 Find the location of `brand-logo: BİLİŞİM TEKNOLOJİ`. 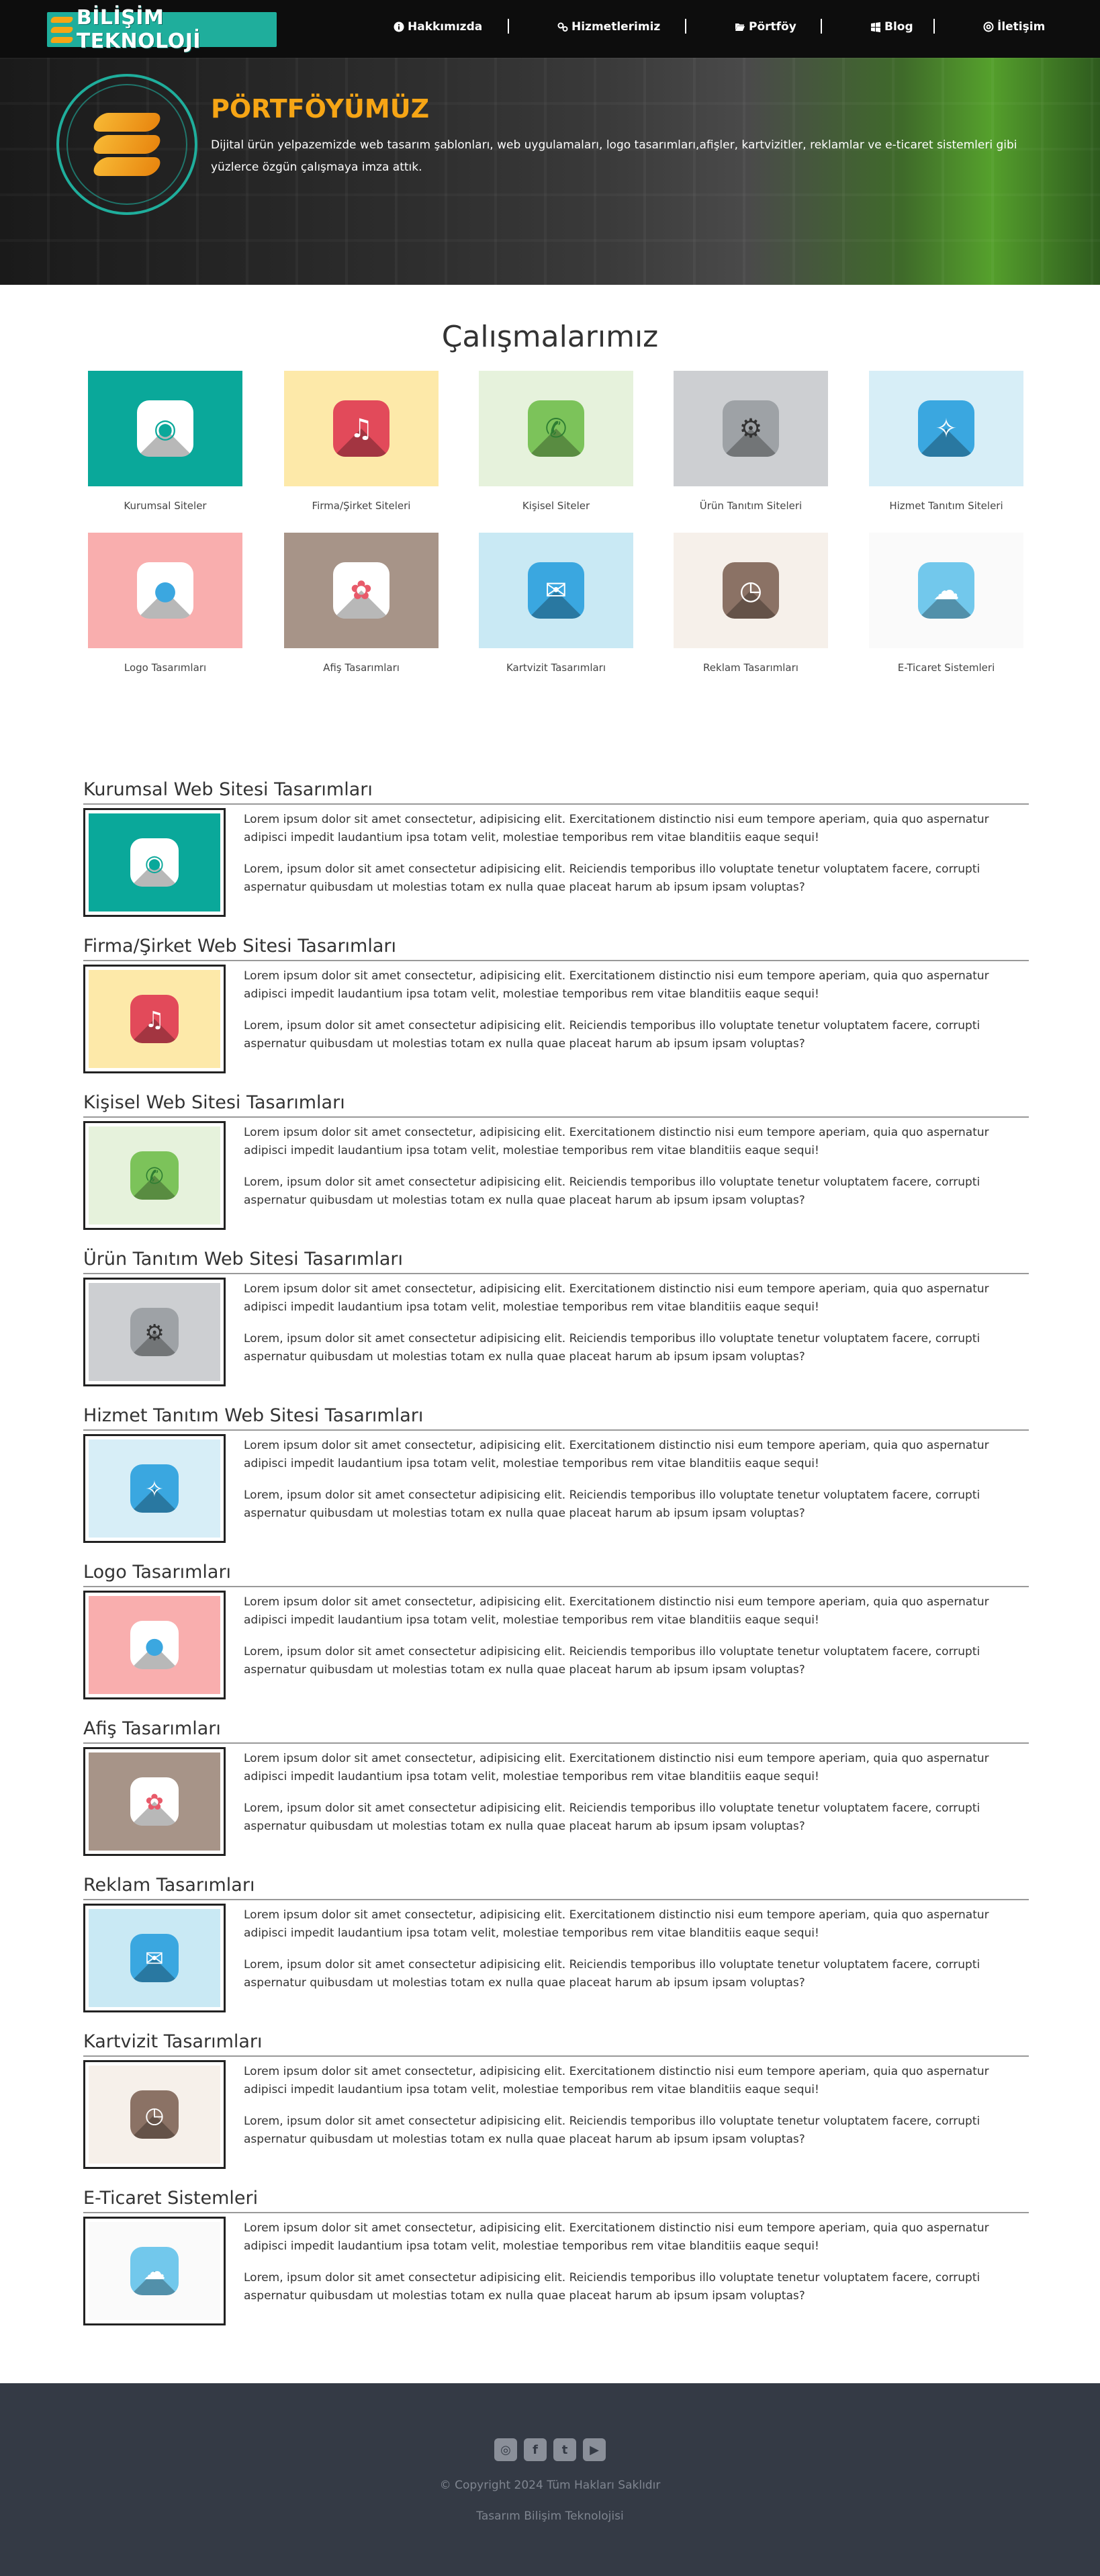

brand-logo: BİLİŞİM TEKNOLOJİ is located at coordinates (162, 30).